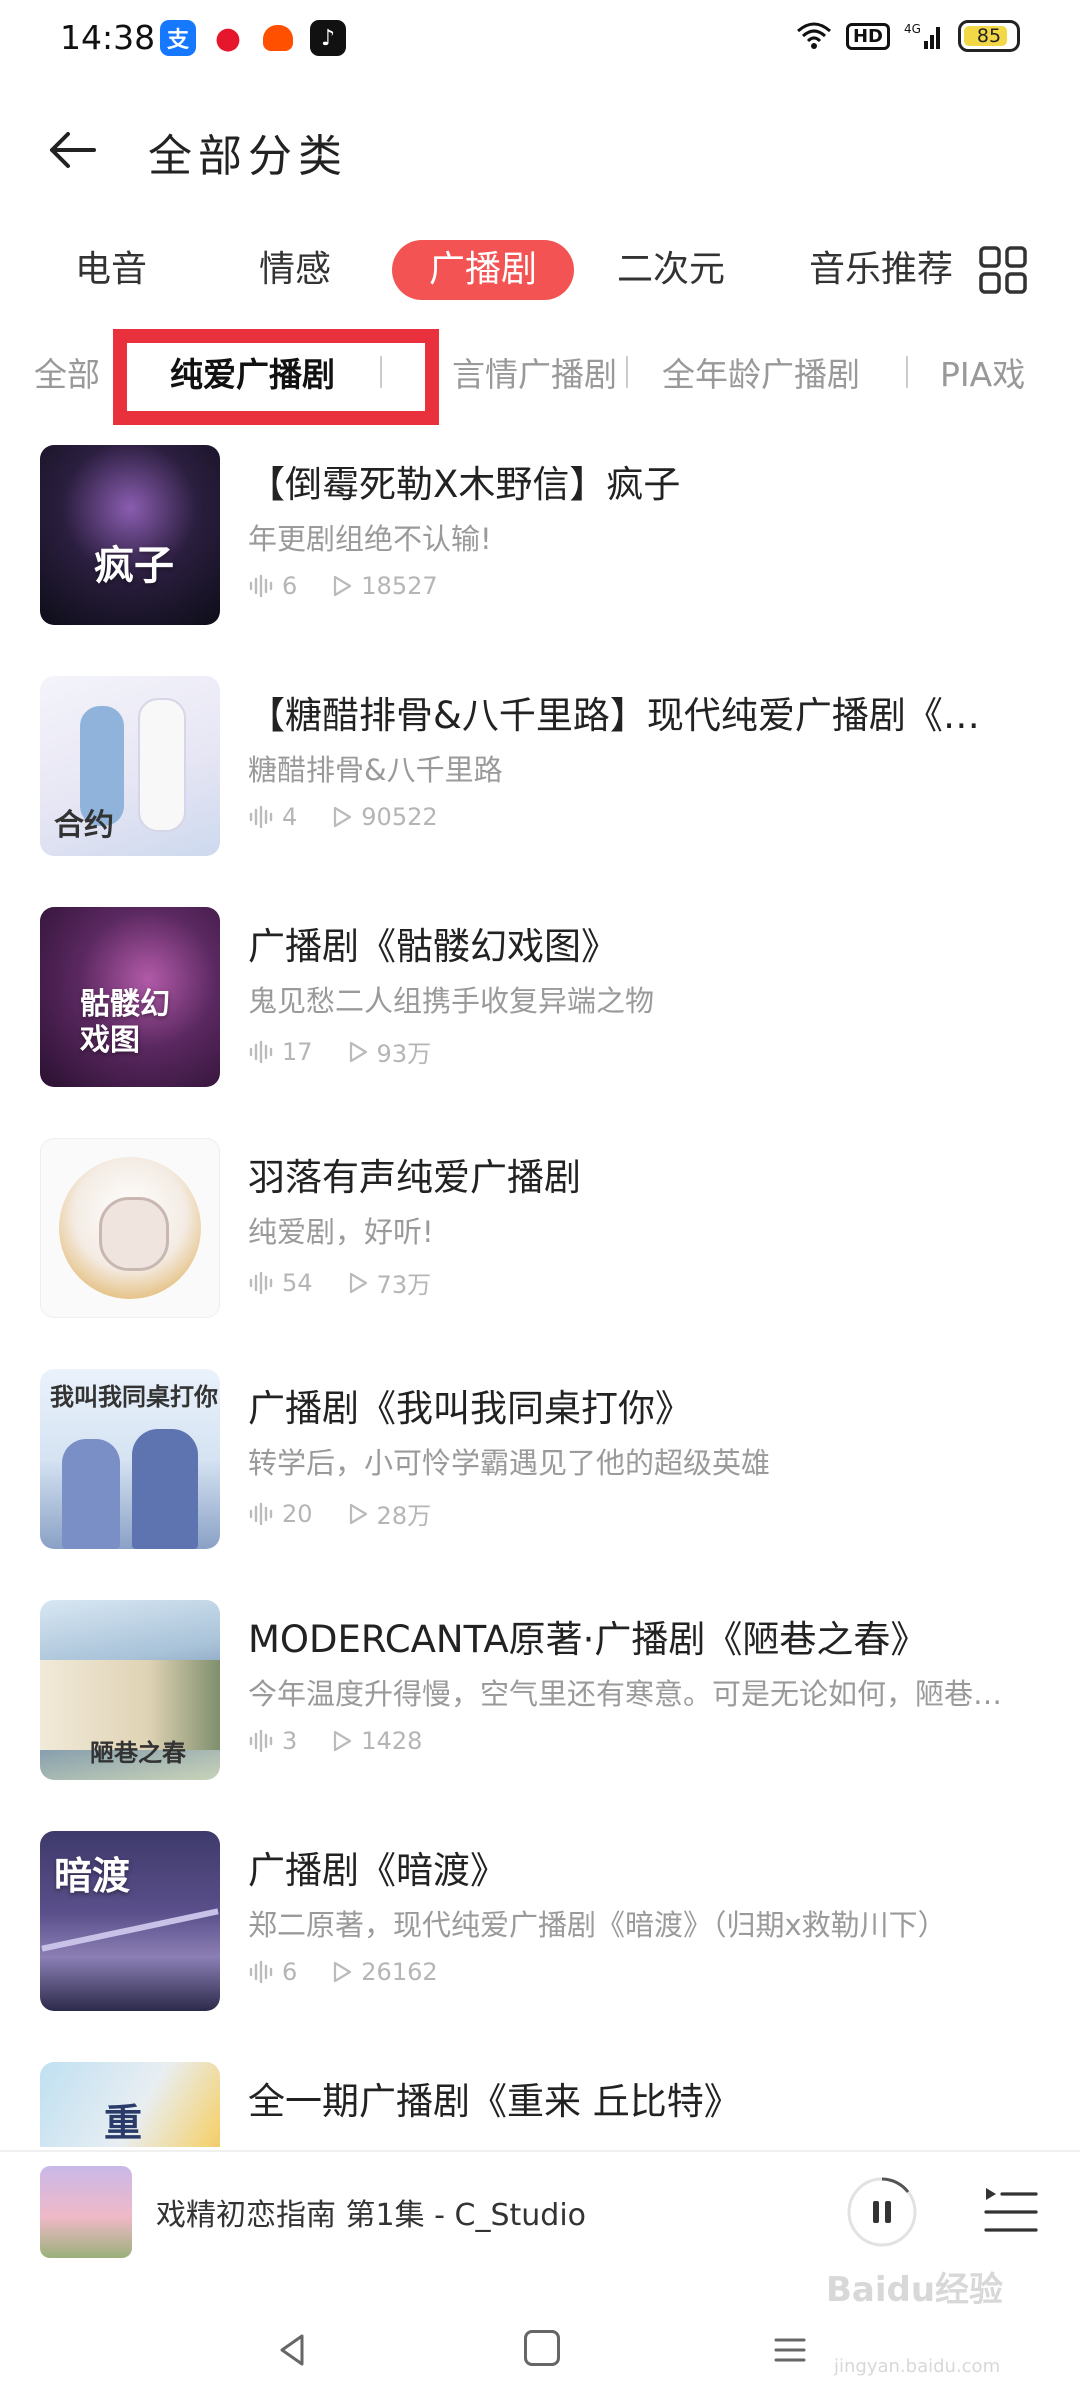 This screenshot has width=1080, height=2400. What do you see at coordinates (130, 1459) in the screenshot?
I see `cover-image: 我叫我同桌打你` at bounding box center [130, 1459].